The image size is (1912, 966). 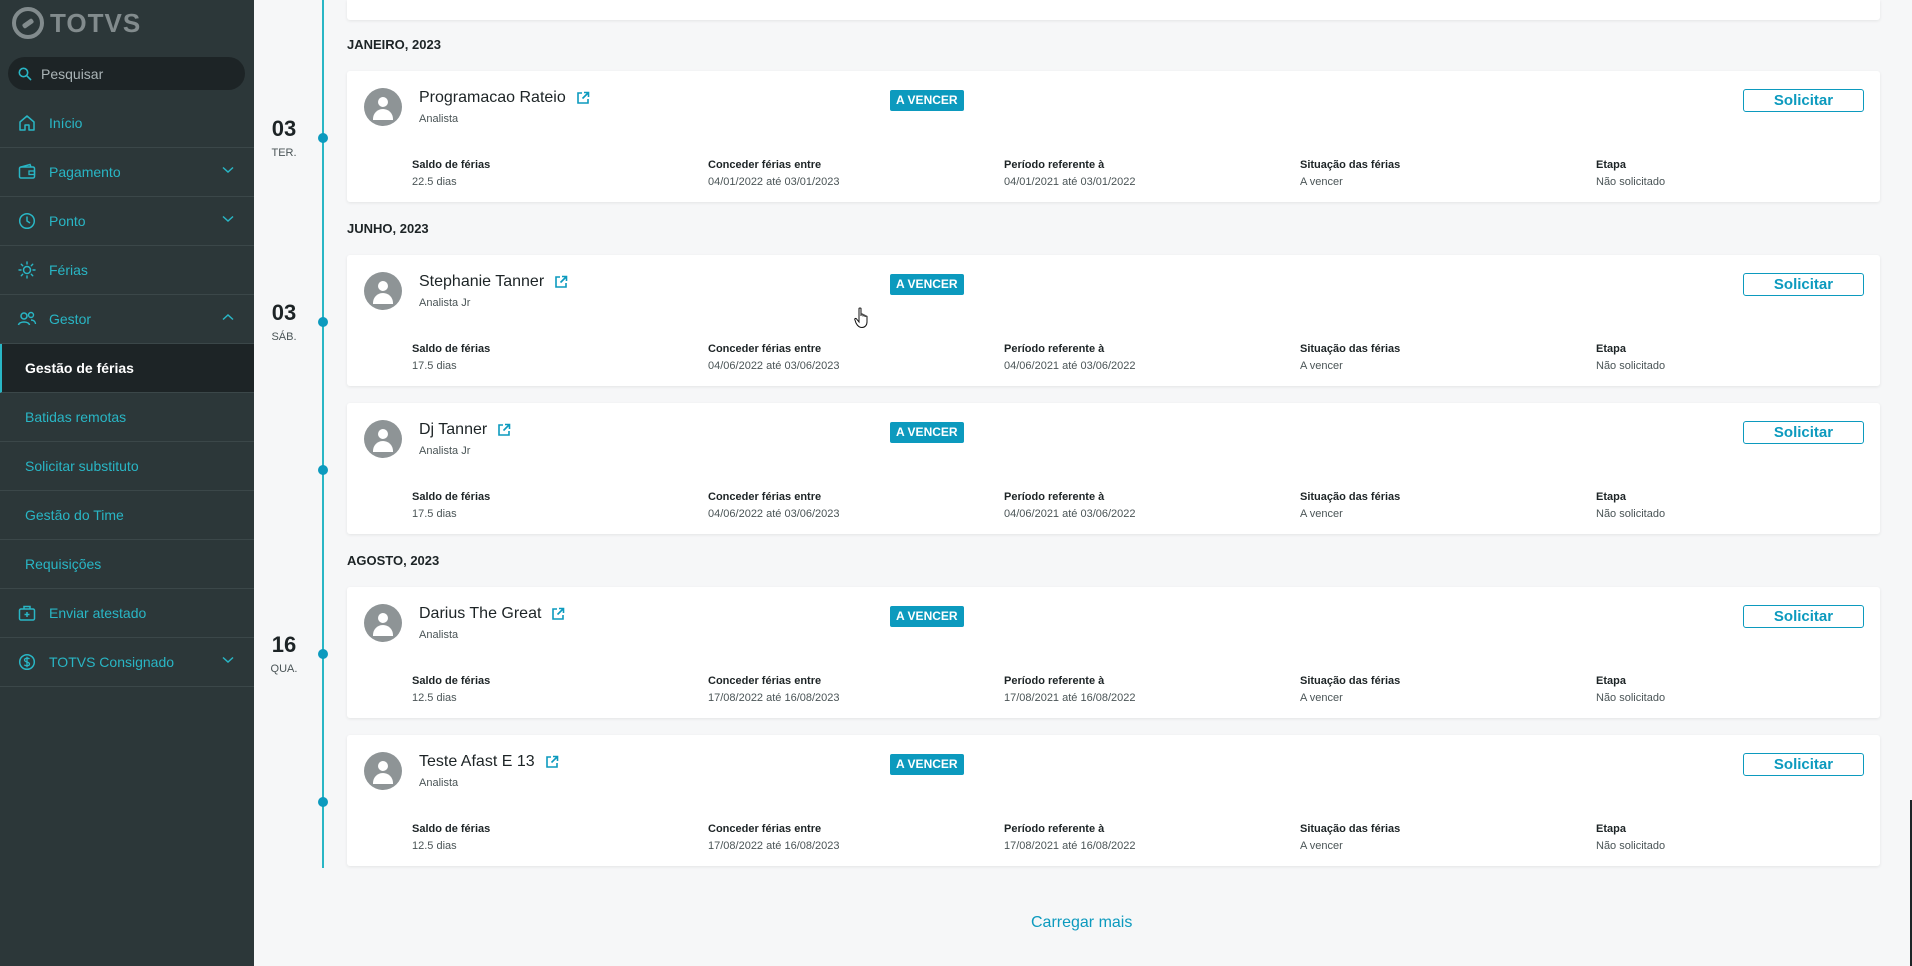 What do you see at coordinates (284, 644) in the screenshot?
I see `date-day: 16` at bounding box center [284, 644].